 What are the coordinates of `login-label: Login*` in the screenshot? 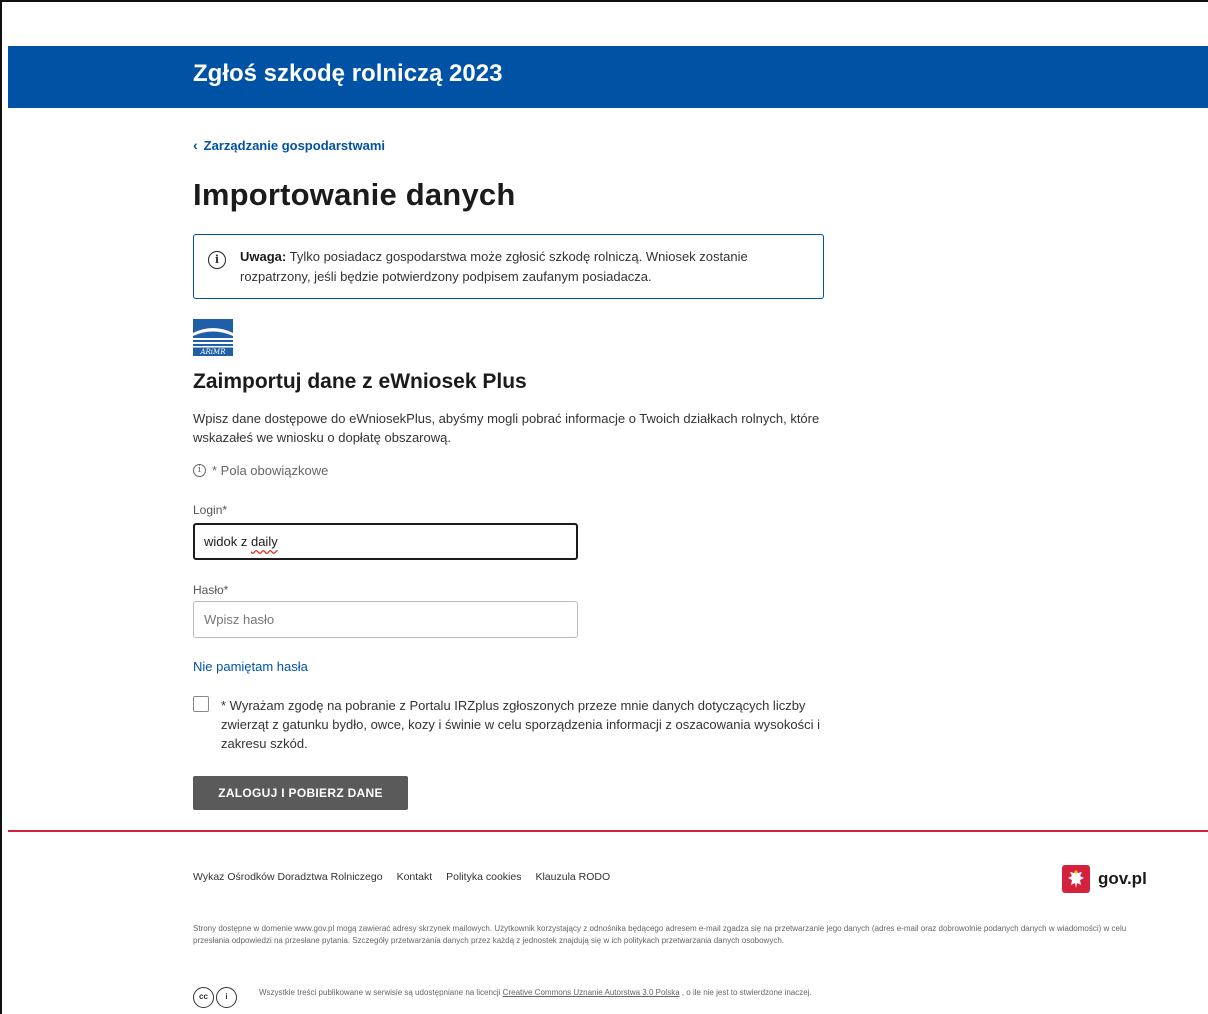 It's located at (210, 510).